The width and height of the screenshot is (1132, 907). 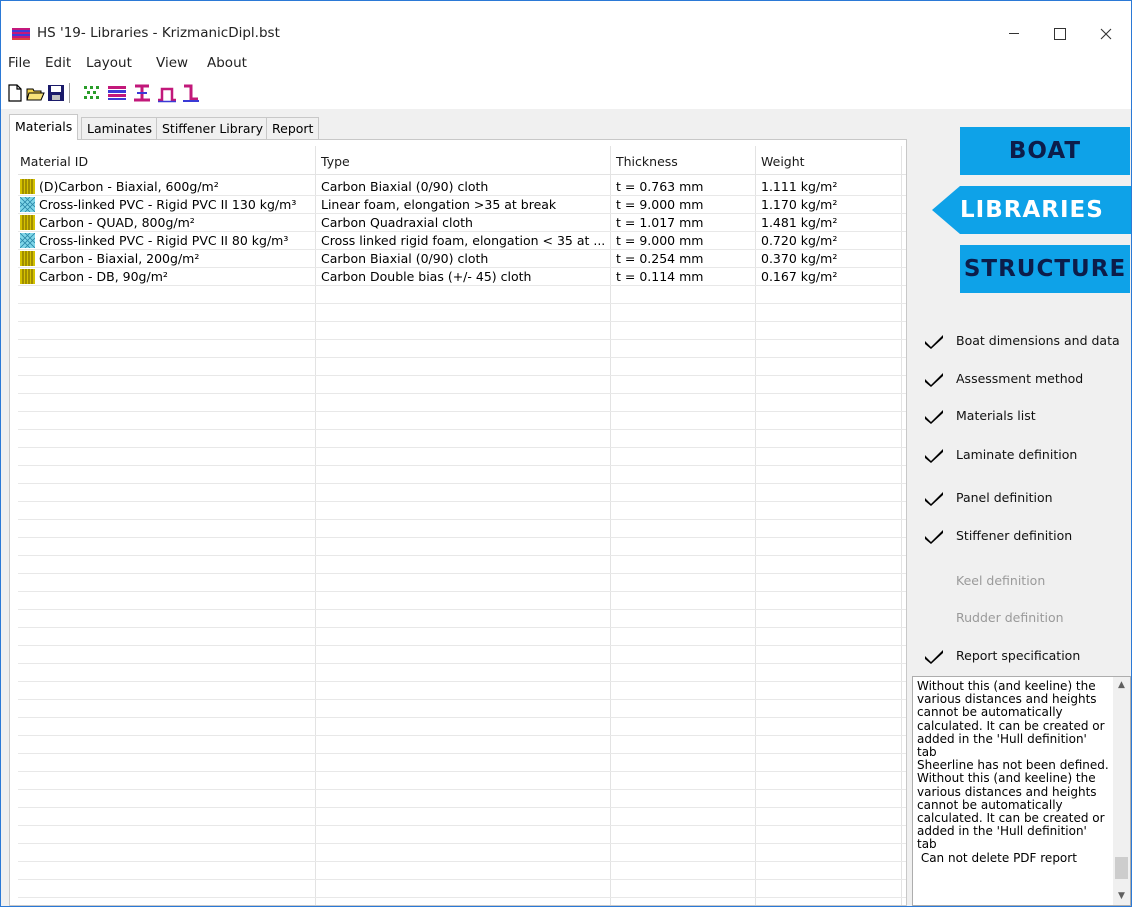 I want to click on structure-nav-button: STRUCTURE, so click(x=1045, y=269).